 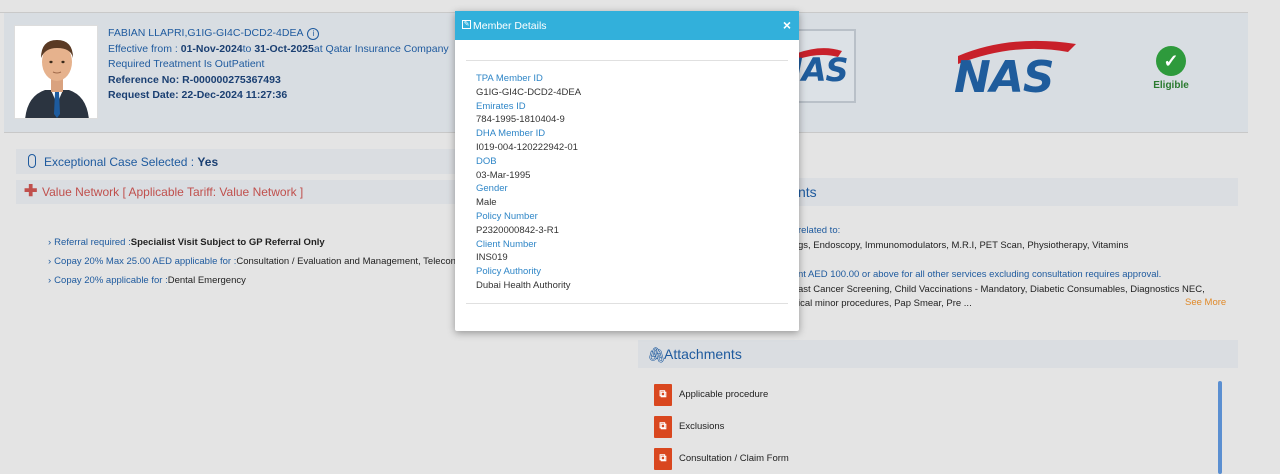 I want to click on field-dob: DOB 03-Mar-1995, so click(x=503, y=168).